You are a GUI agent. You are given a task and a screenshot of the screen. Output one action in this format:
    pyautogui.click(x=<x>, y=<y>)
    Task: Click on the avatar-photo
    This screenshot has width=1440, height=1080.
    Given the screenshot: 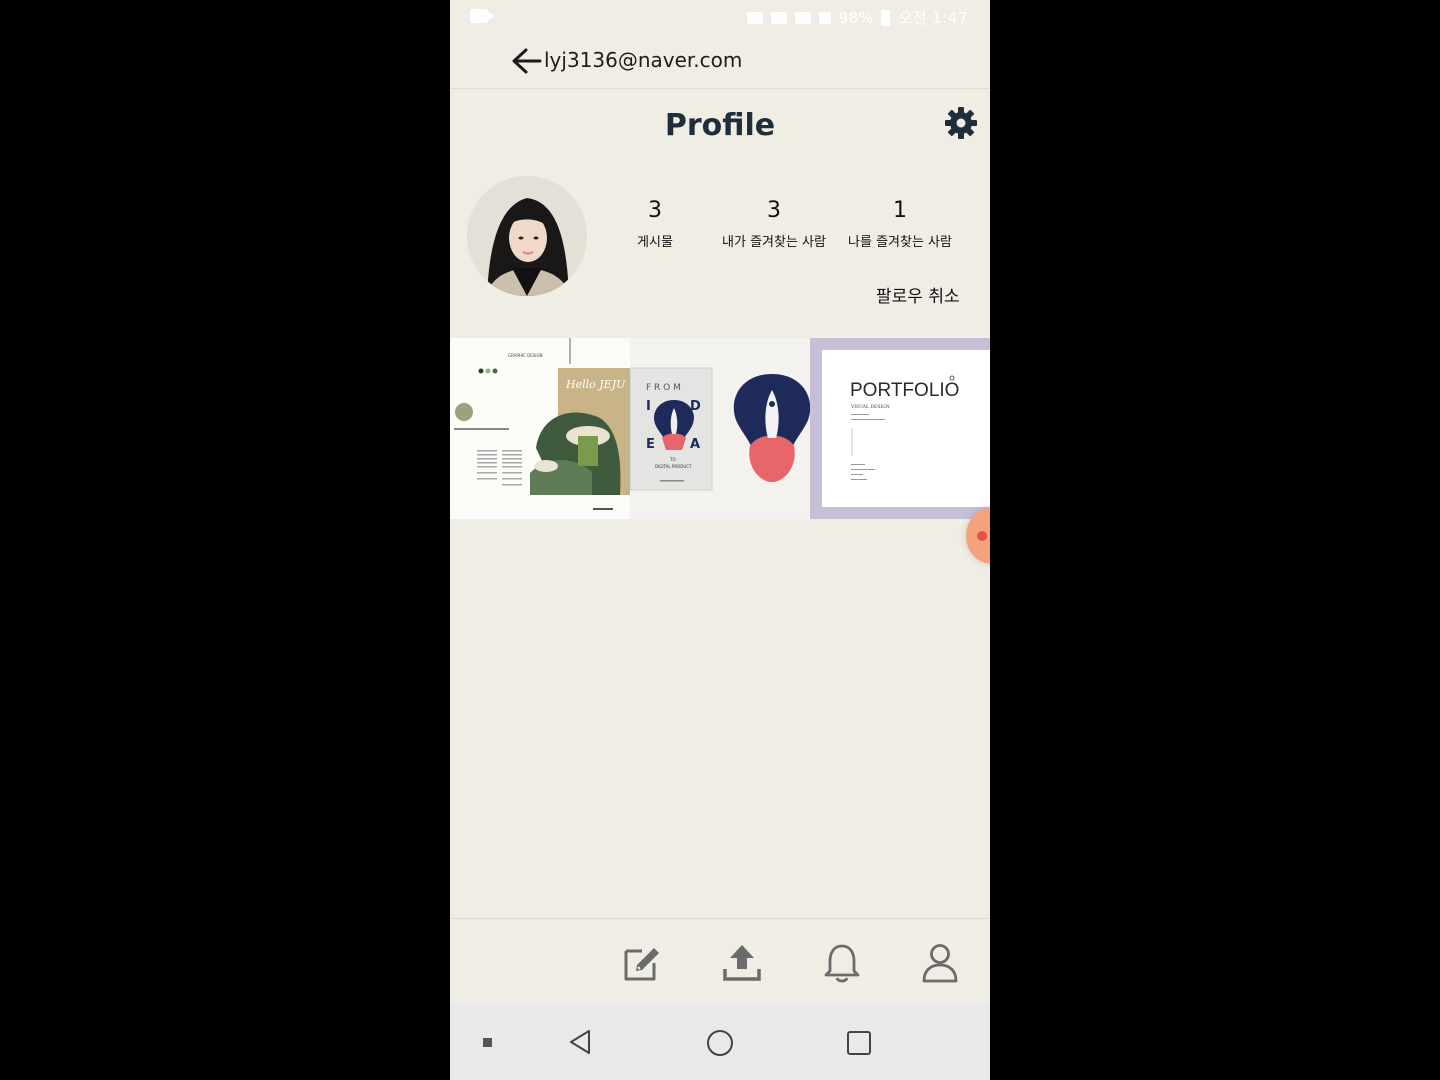 What is the action you would take?
    pyautogui.click(x=527, y=236)
    